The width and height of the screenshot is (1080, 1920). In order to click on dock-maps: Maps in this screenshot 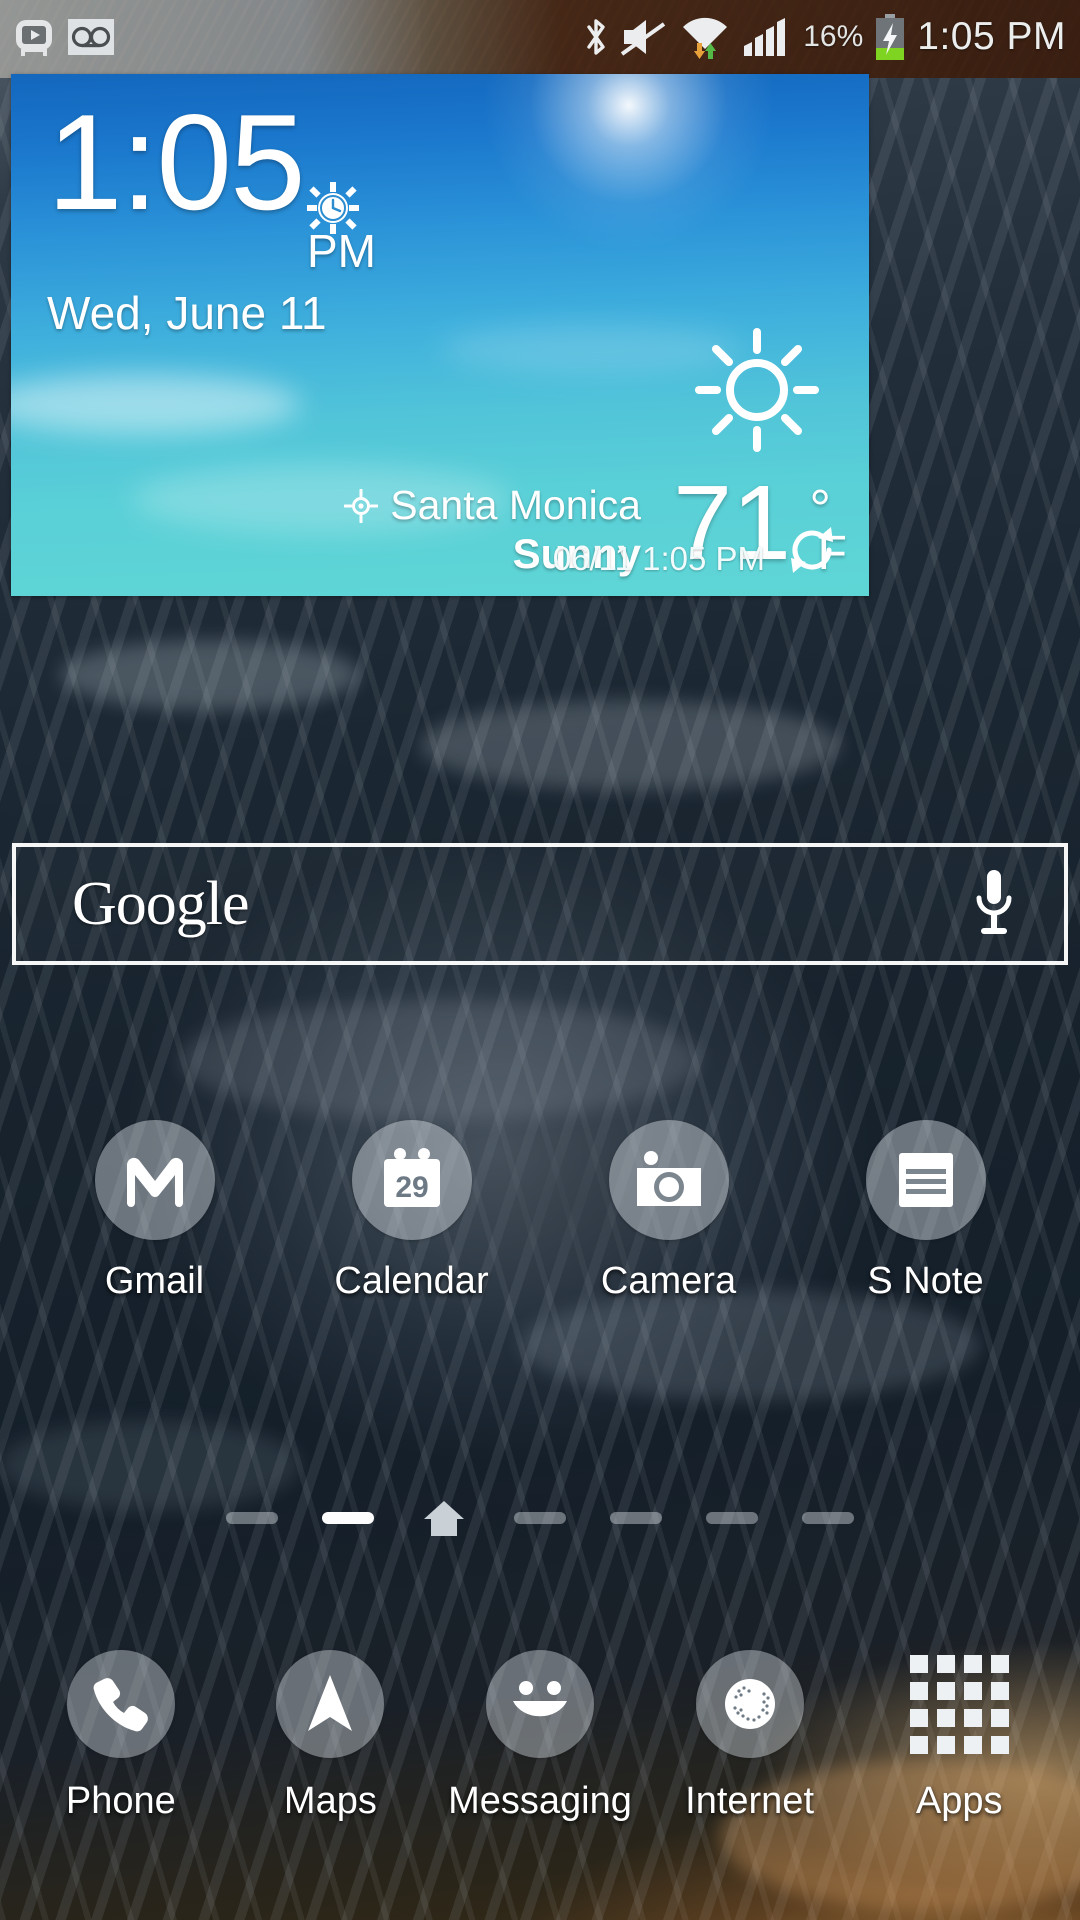, I will do `click(330, 1736)`.